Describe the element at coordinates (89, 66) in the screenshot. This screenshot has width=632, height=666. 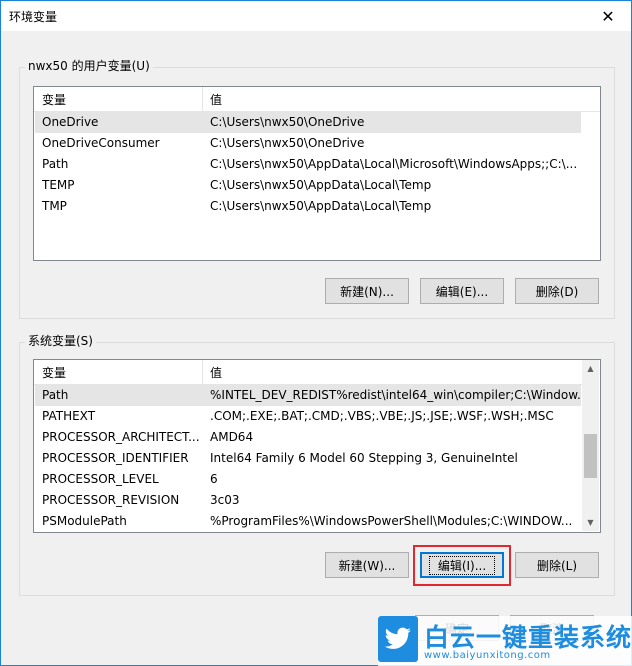
I see `user-variables-legend: nwx50 的用户变量(U)` at that location.